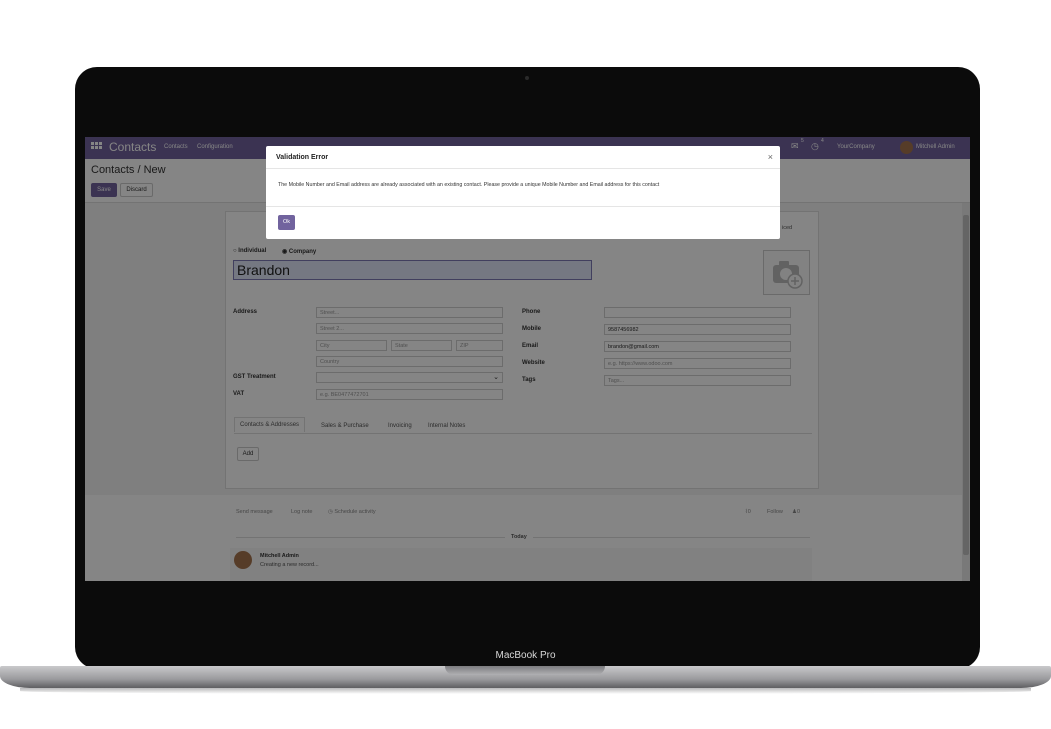 The height and width of the screenshot is (729, 1051). What do you see at coordinates (525, 691) in the screenshot?
I see `laptop-shadow` at bounding box center [525, 691].